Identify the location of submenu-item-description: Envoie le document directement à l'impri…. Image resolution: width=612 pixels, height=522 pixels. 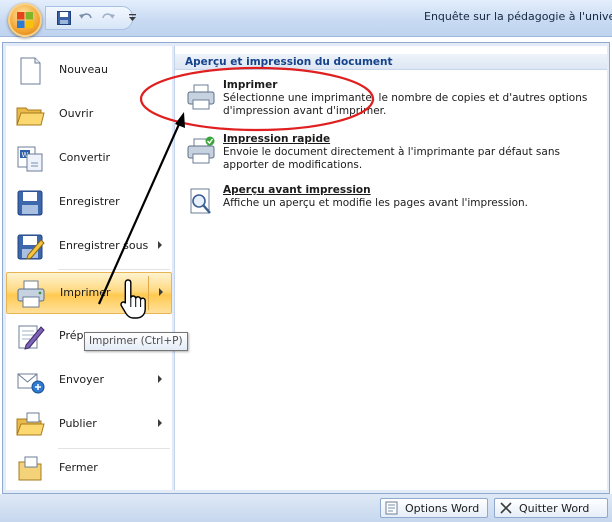
(391, 158).